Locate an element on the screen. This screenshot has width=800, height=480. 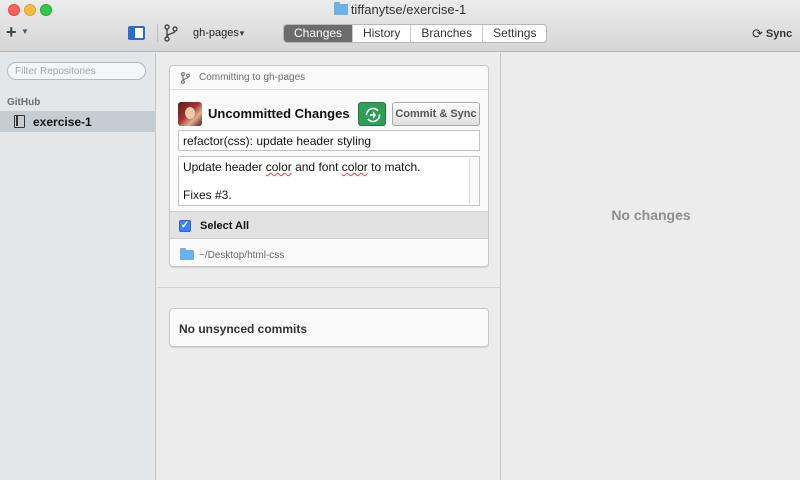
select-all-label: Select All is located at coordinates (224, 226).